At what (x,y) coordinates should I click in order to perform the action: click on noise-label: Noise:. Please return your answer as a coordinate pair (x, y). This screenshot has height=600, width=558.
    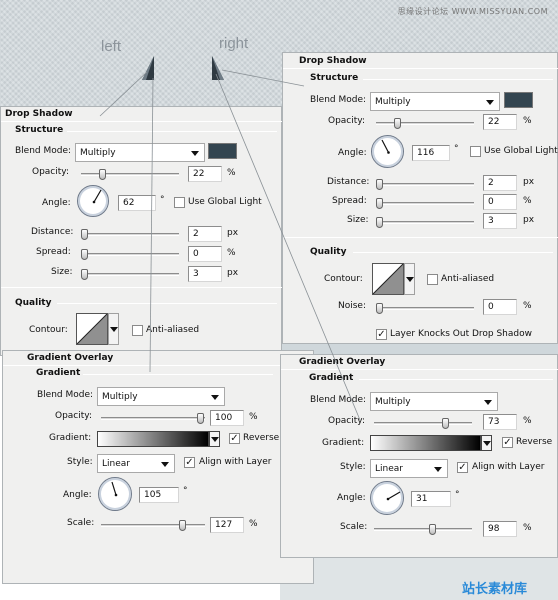
    Looking at the image, I should click on (352, 306).